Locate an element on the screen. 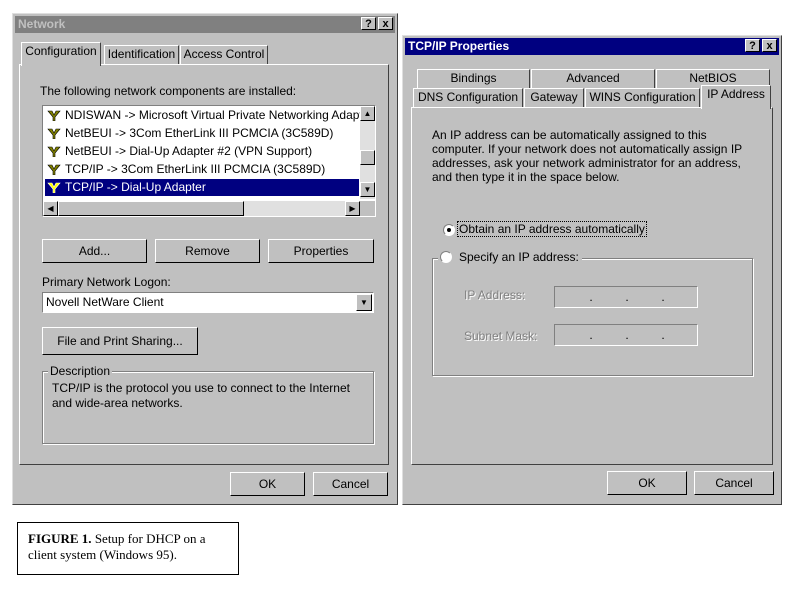 This screenshot has width=800, height=600. properties-button: Properties is located at coordinates (321, 251).